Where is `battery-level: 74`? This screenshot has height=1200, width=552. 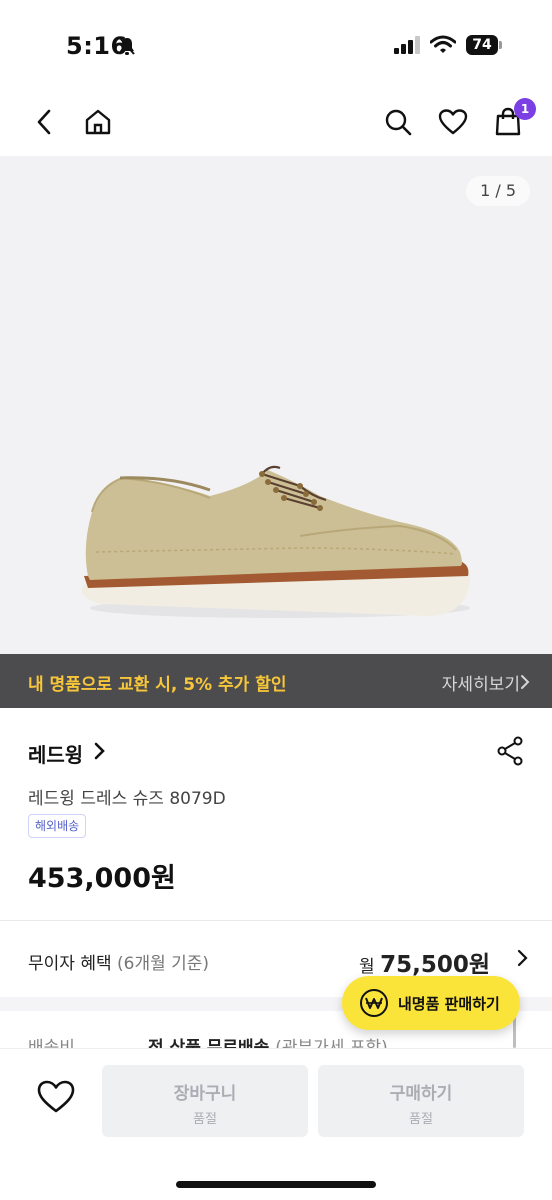 battery-level: 74 is located at coordinates (482, 45).